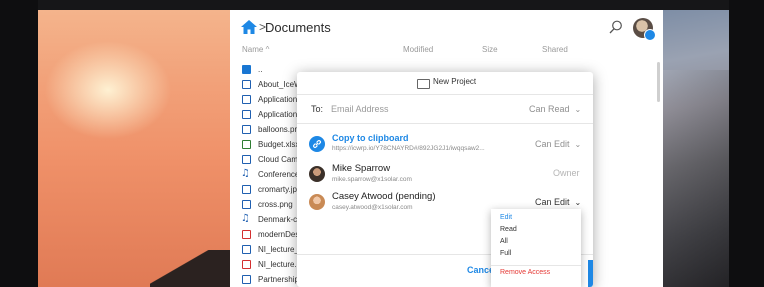  I want to click on menu-divider, so click(536, 265).